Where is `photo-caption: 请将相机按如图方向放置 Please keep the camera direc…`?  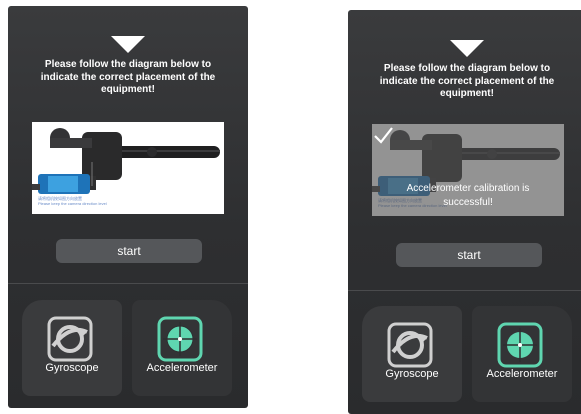 photo-caption: 请将相机按如图方向放置 Please keep the camera direc… is located at coordinates (72, 201).